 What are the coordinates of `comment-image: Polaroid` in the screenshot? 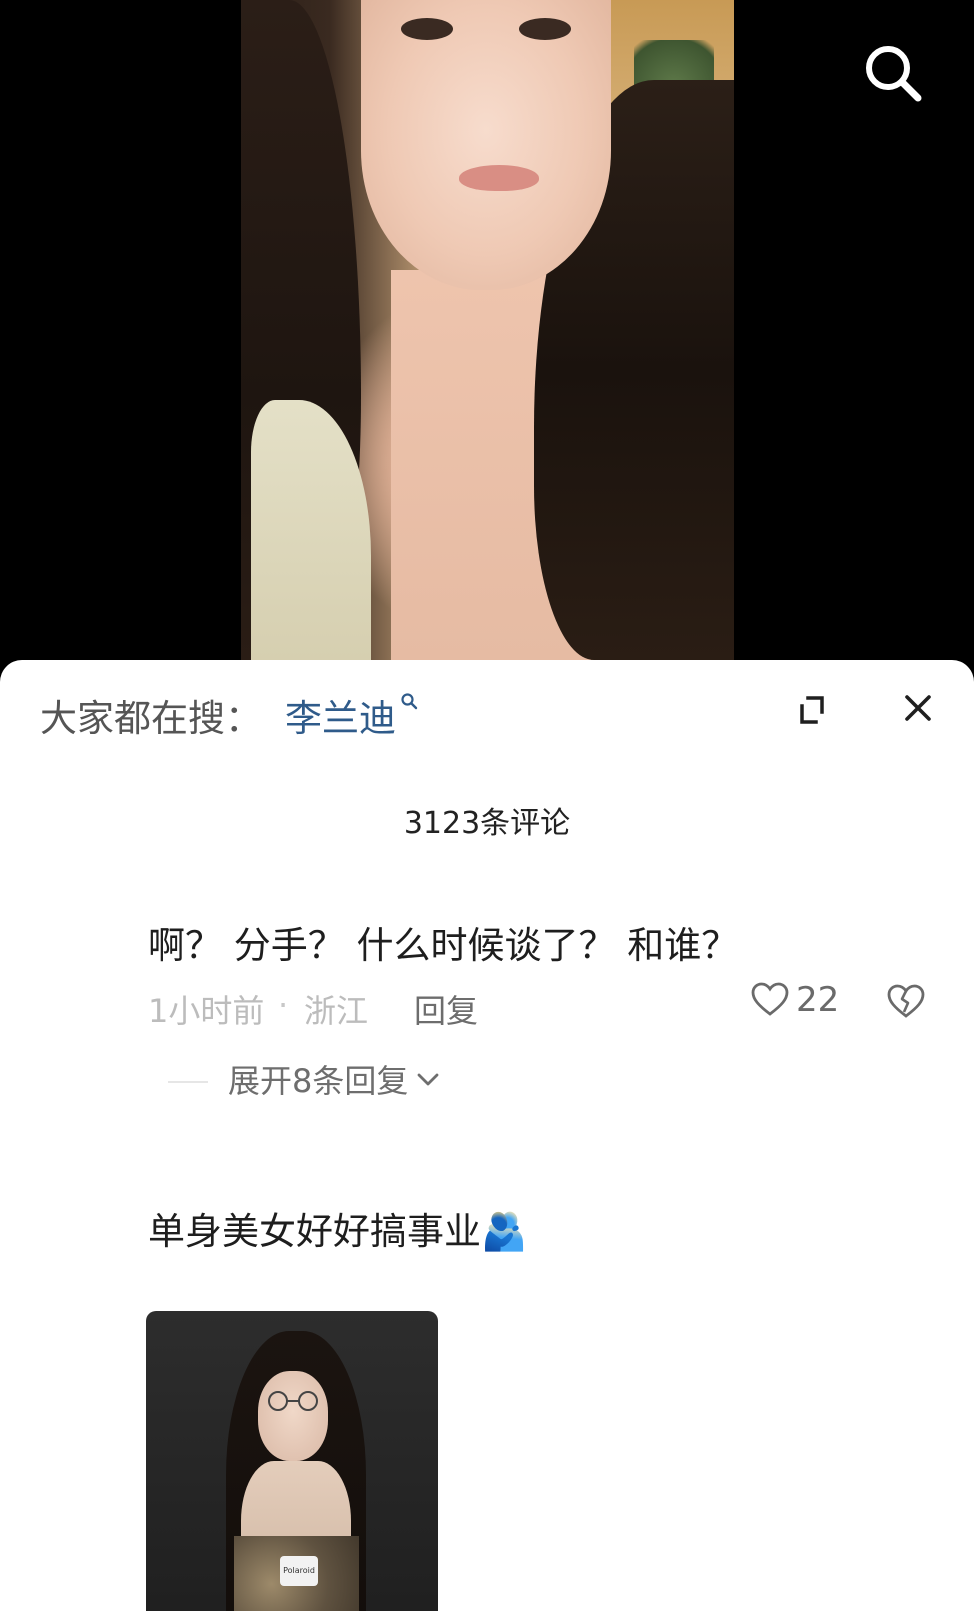 It's located at (292, 1461).